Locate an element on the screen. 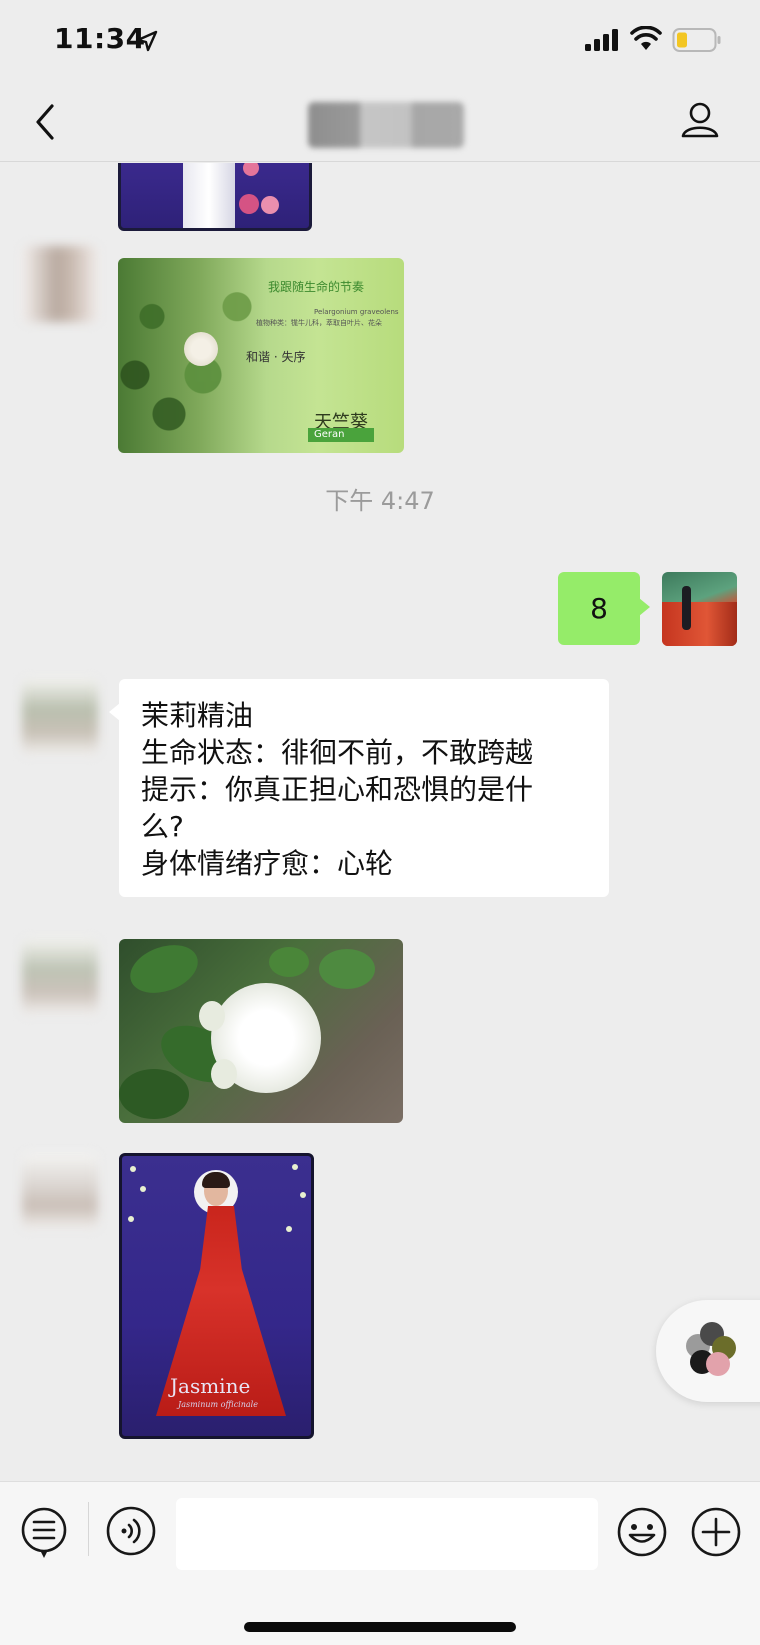 This screenshot has width=760, height=1645. image-message-partial is located at coordinates (215, 197).